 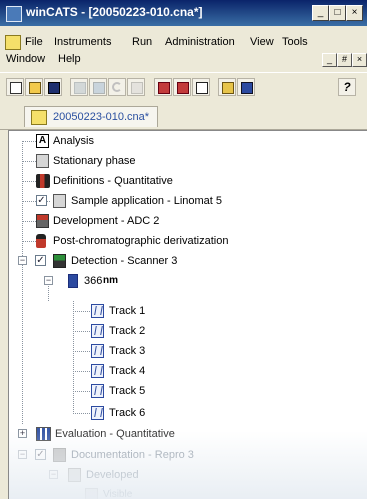 I want to click on save-button, so click(x=53, y=87).